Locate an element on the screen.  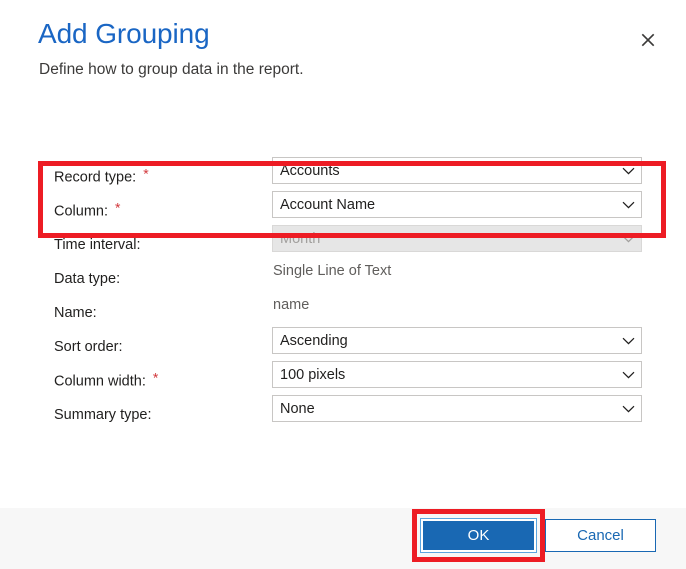
label-record-type: Record type: * is located at coordinates (101, 175).